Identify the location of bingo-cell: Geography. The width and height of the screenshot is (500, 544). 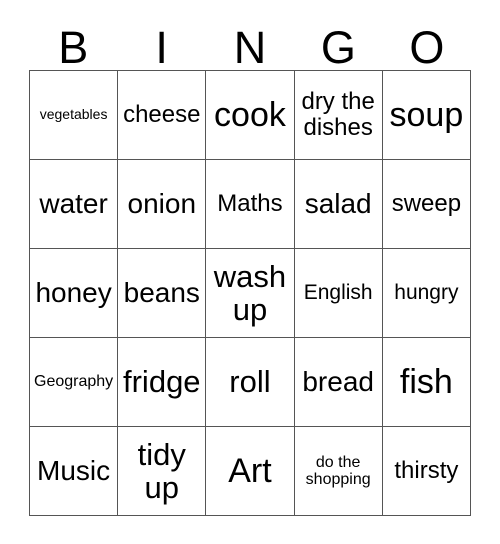
(73, 382).